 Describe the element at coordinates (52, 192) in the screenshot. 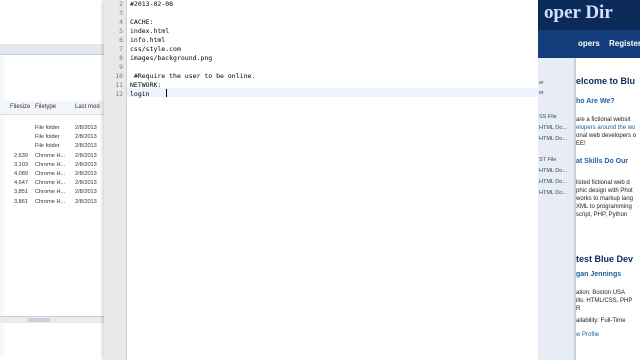

I see `file-row: 3,851 Chrome H... 2/8/2013` at that location.